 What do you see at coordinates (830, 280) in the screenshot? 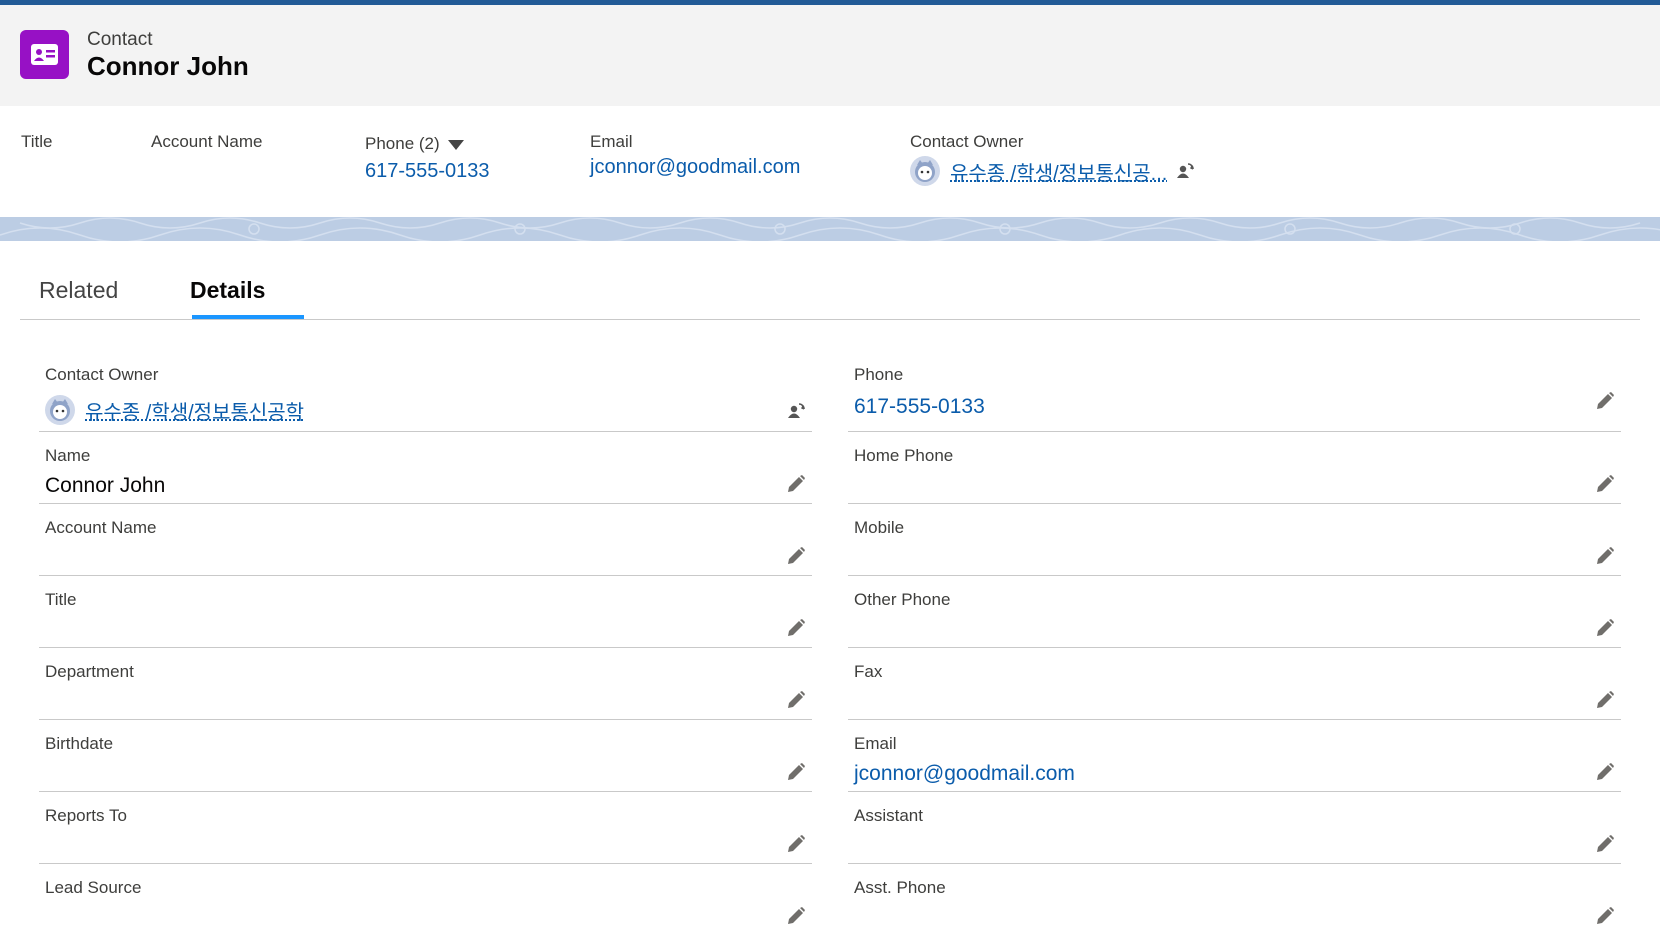
I see `record-tabs: Related Details` at bounding box center [830, 280].